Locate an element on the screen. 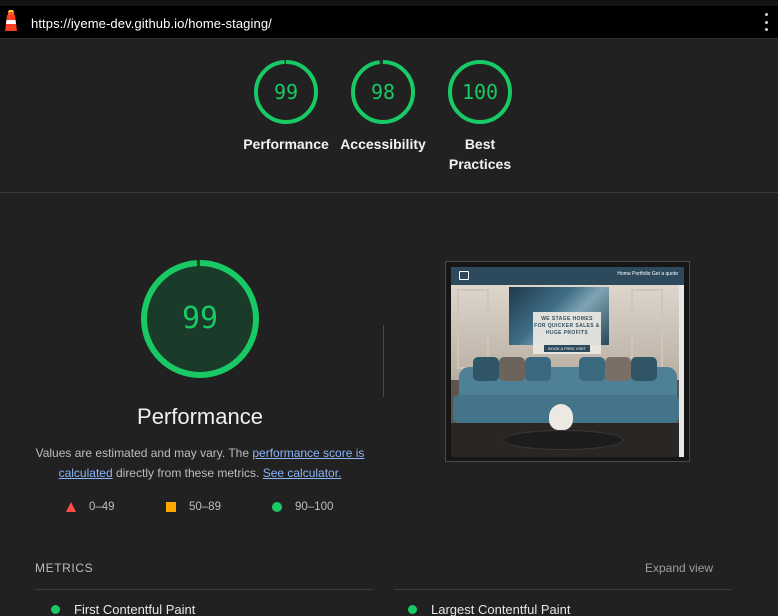  calculator-link: See calculator. is located at coordinates (302, 473).